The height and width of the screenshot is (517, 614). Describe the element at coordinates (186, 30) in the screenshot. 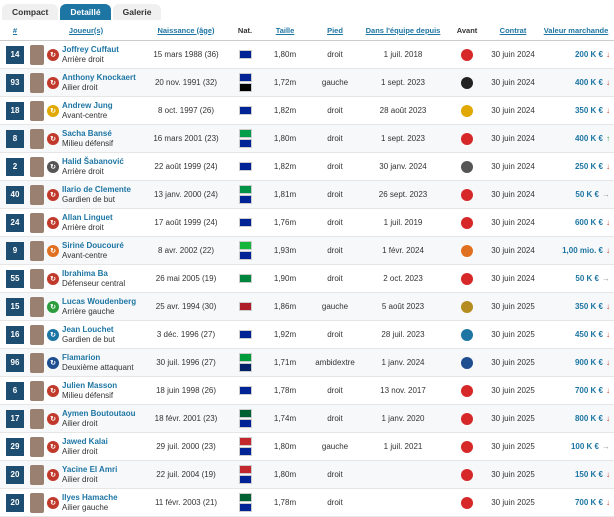

I see `col-birth: Naissance (âge)` at that location.